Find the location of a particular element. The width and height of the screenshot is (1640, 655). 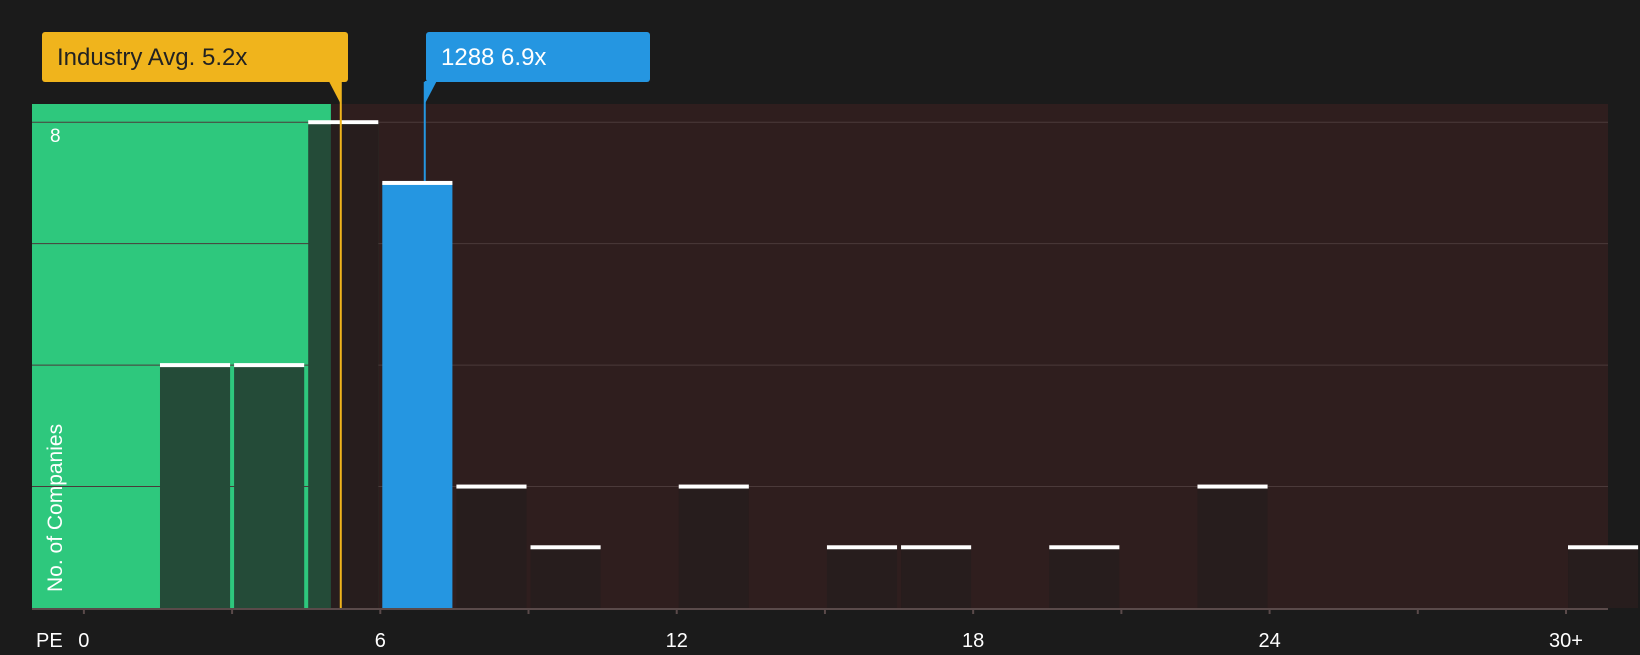

y-tick-label: 8 is located at coordinates (55, 136).